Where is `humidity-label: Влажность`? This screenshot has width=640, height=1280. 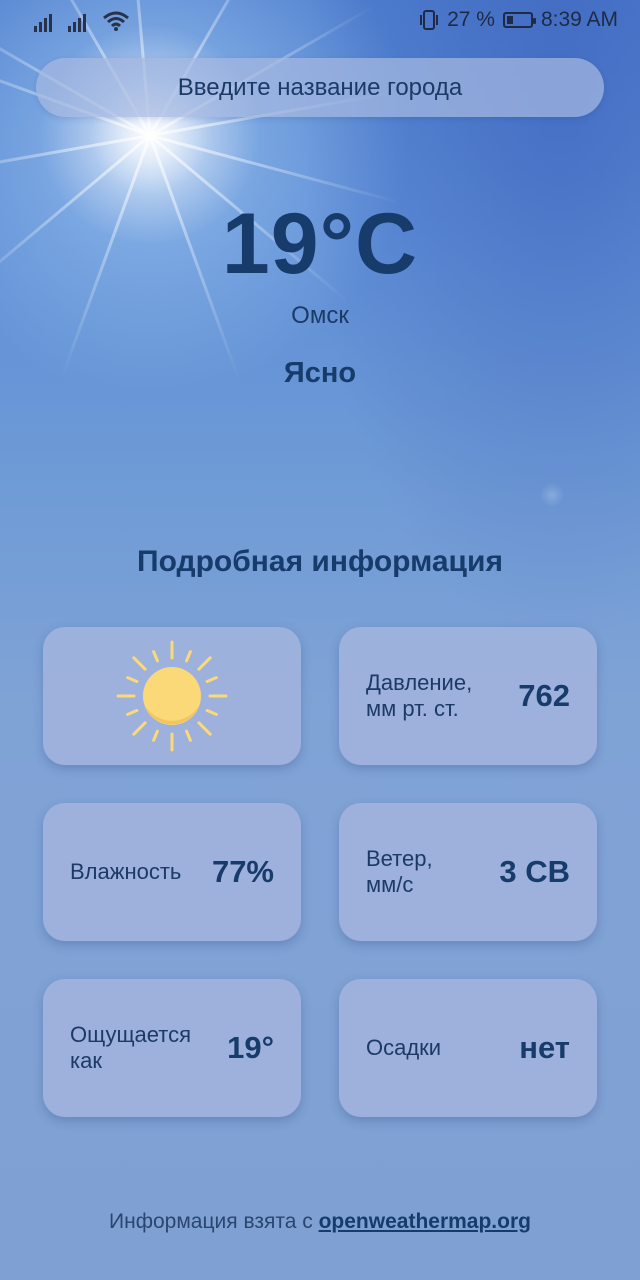
humidity-label: Влажность is located at coordinates (126, 871).